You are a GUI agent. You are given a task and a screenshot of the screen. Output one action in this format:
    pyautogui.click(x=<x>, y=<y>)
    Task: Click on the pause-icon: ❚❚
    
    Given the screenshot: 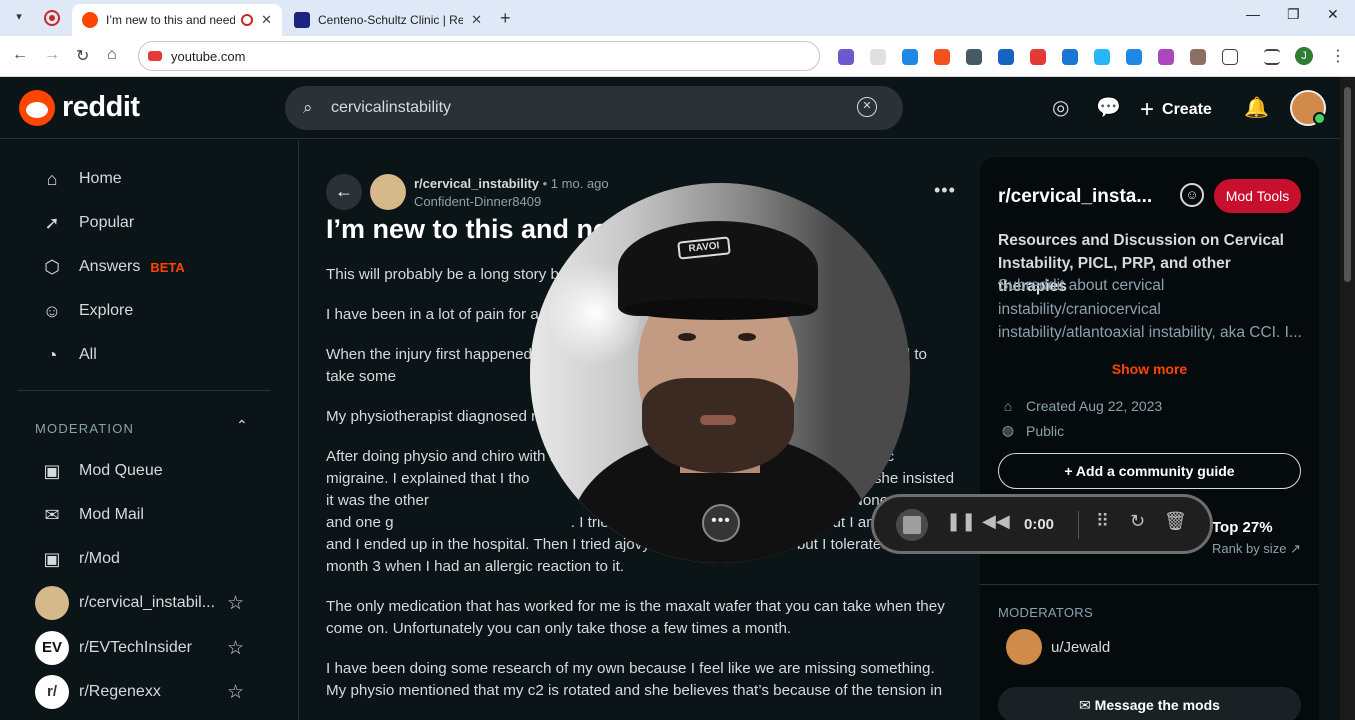 What is the action you would take?
    pyautogui.click(x=961, y=521)
    